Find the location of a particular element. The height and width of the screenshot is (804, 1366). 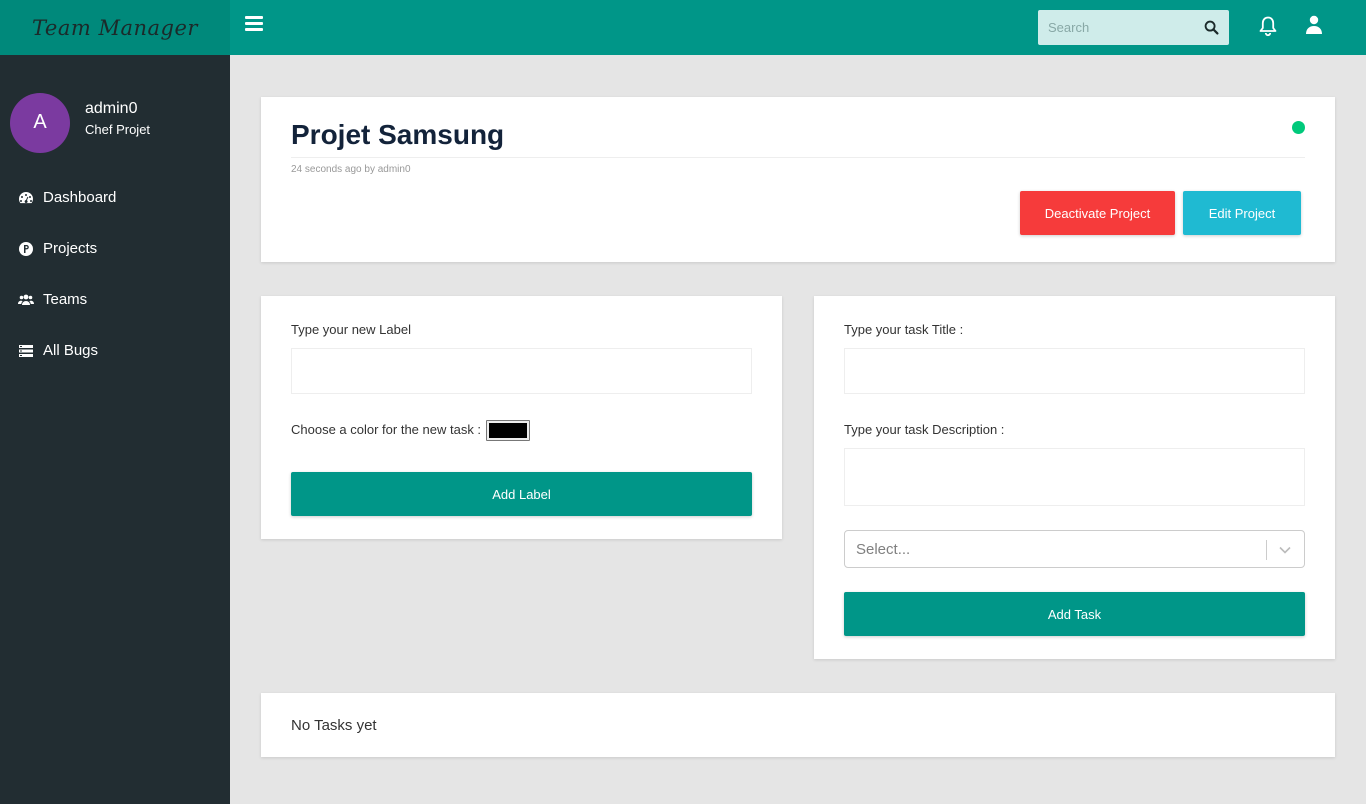

task-description-input is located at coordinates (1074, 477).